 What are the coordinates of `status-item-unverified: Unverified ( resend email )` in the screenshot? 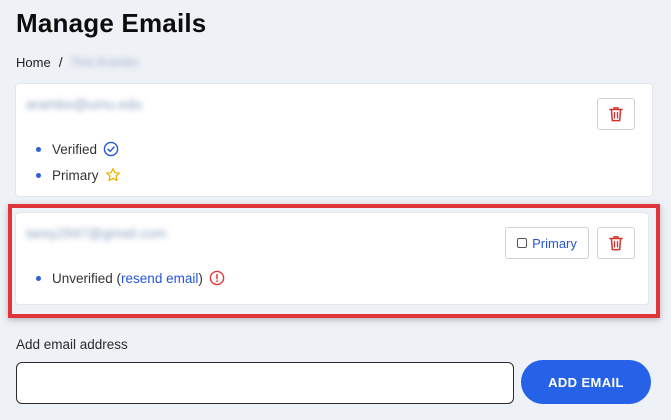 It's located at (130, 278).